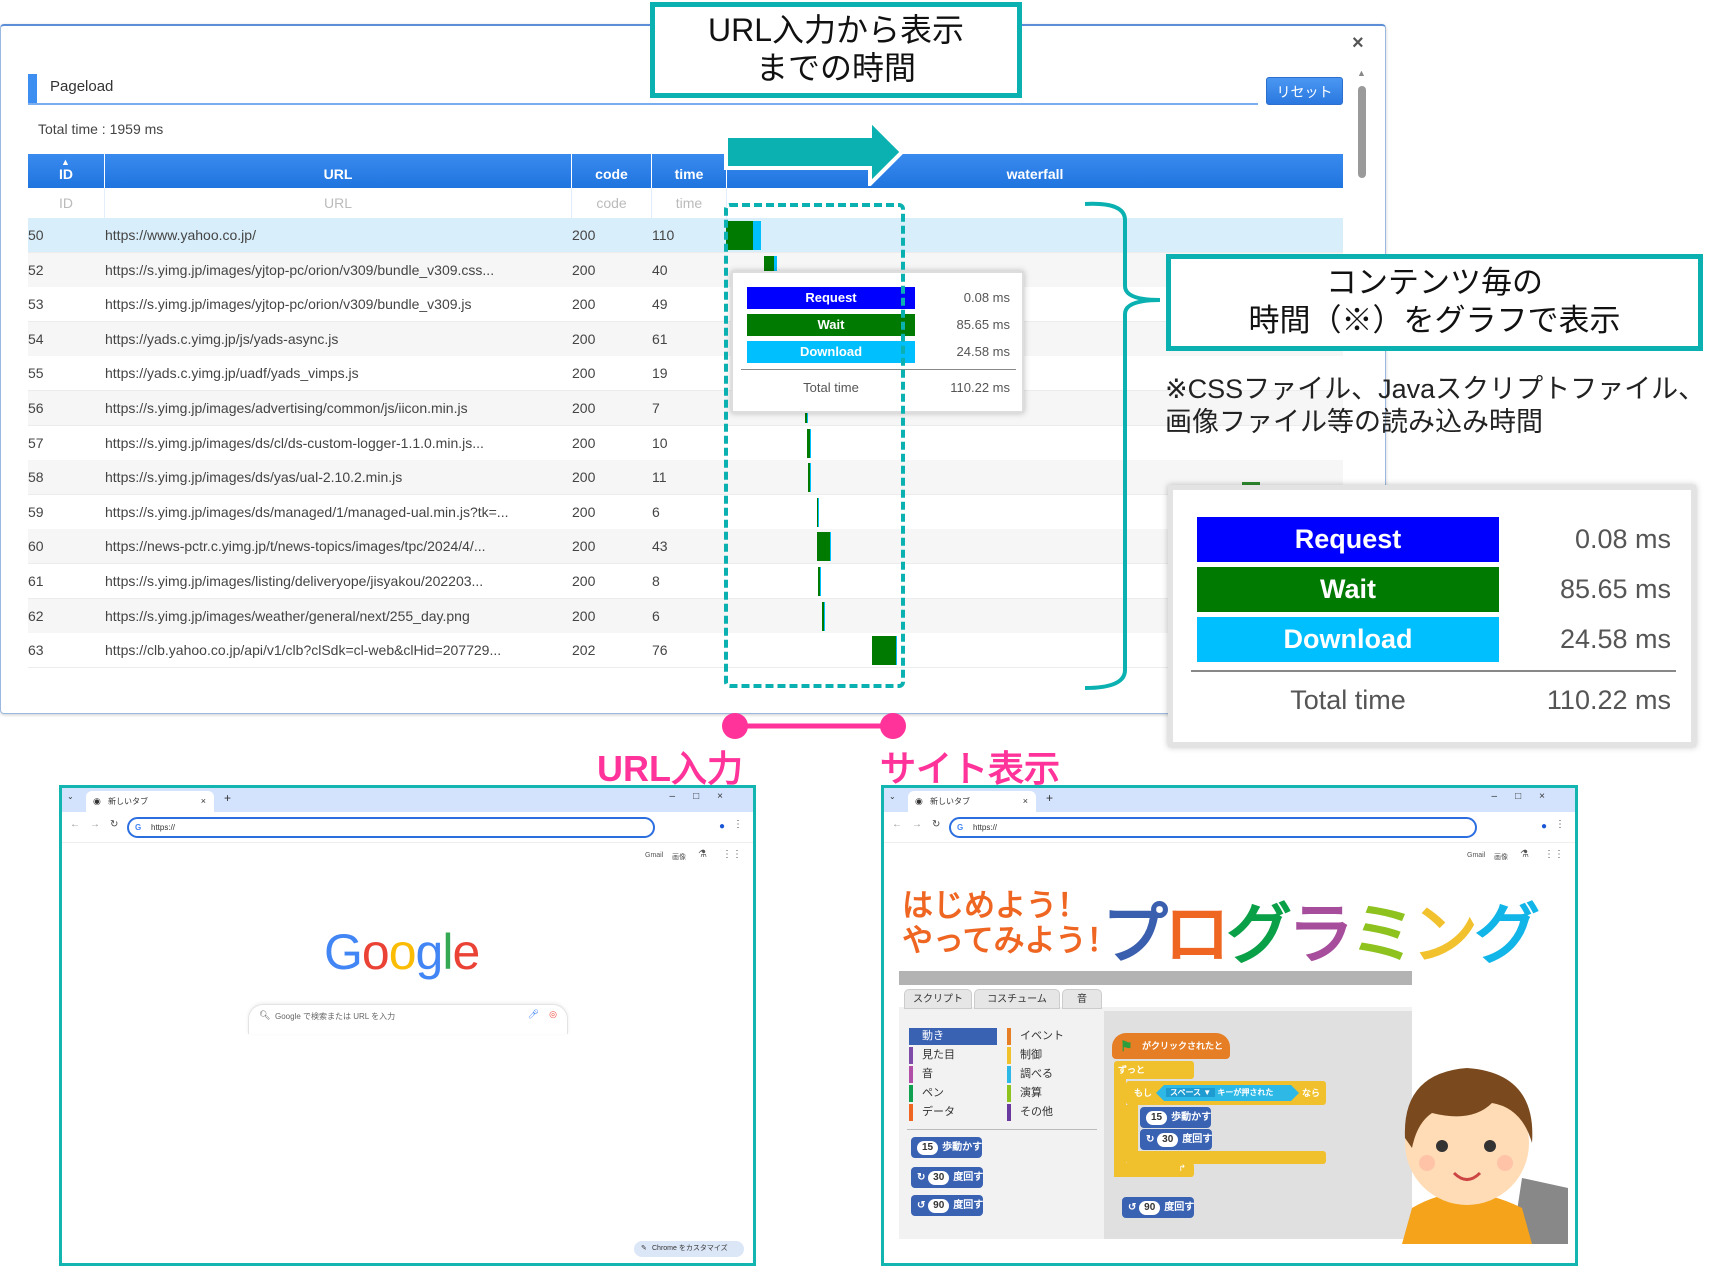  What do you see at coordinates (584, 442) in the screenshot?
I see `cell-code: 200` at bounding box center [584, 442].